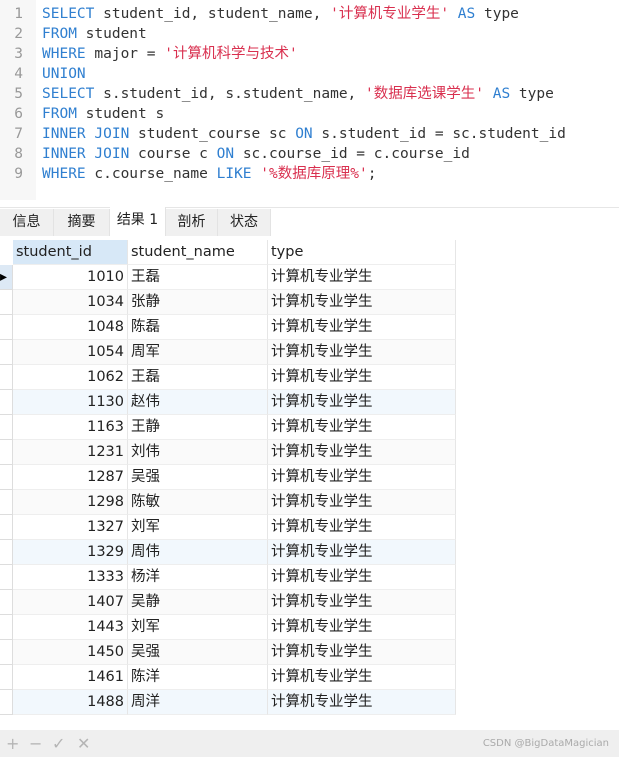 This screenshot has width=619, height=757. Describe the element at coordinates (70, 627) in the screenshot. I see `cell-student-id: 1443` at that location.